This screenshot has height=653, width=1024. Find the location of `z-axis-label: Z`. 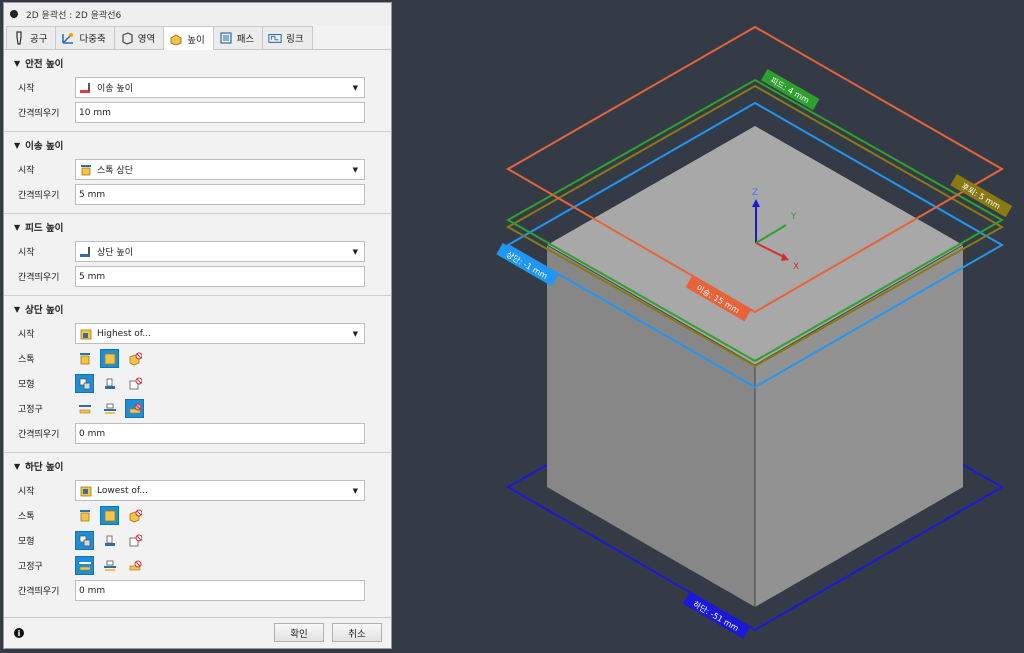

z-axis-label: Z is located at coordinates (755, 193).